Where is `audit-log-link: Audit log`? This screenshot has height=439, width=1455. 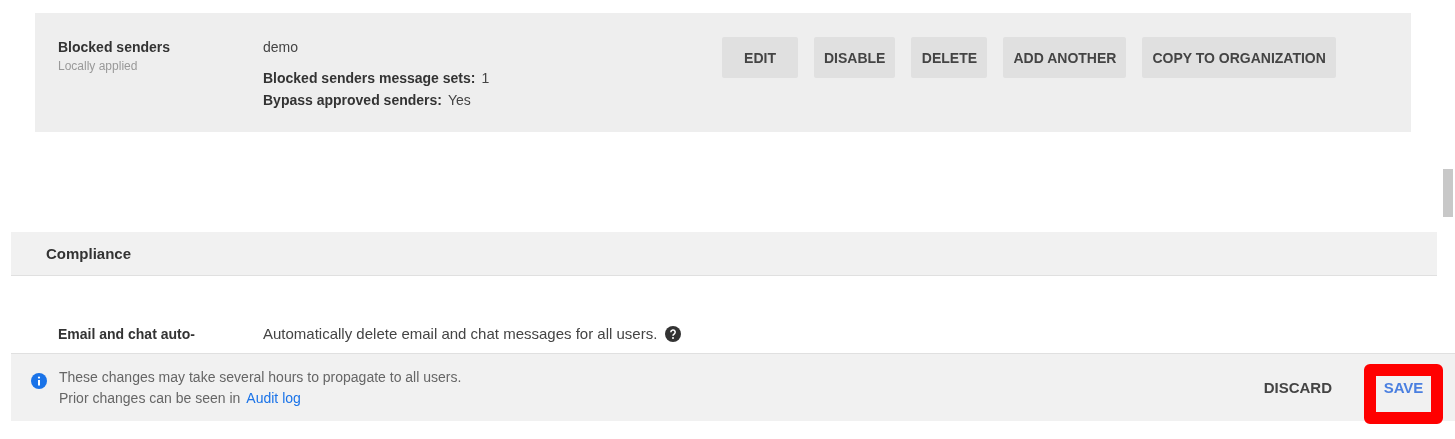
audit-log-link: Audit log is located at coordinates (273, 398).